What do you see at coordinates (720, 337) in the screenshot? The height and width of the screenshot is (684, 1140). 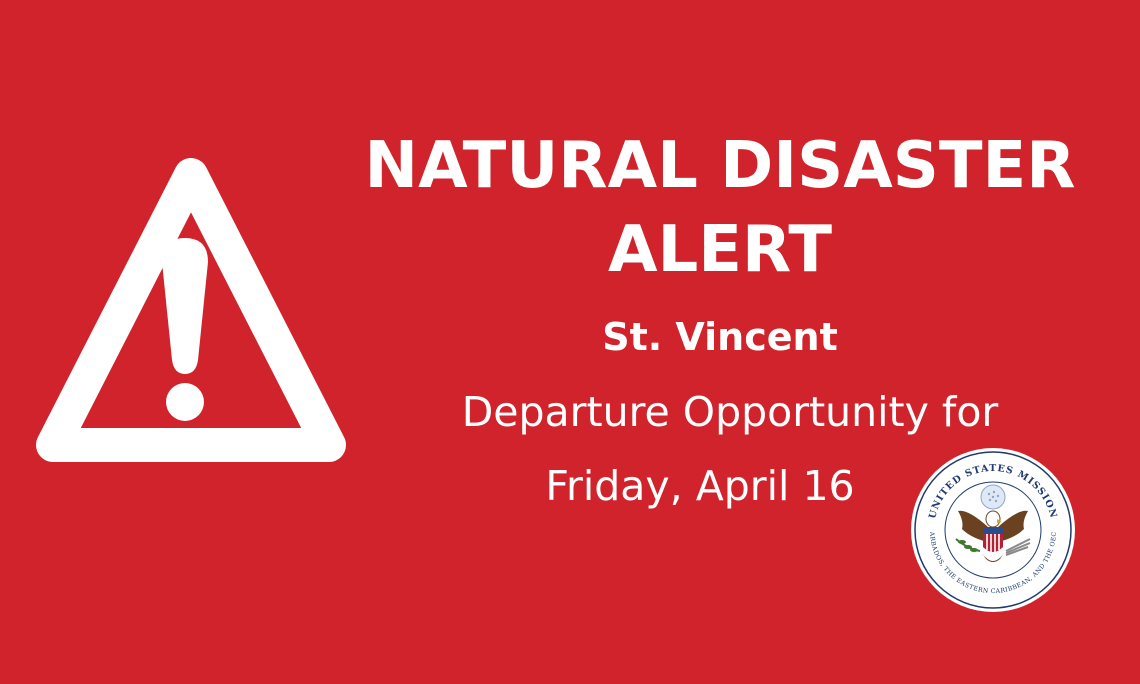 I see `alert-location: St. Vincent` at bounding box center [720, 337].